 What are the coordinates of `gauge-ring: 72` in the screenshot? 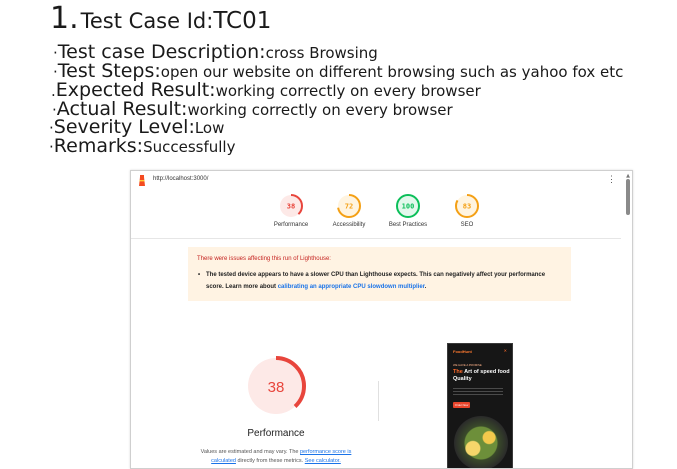 It's located at (349, 206).